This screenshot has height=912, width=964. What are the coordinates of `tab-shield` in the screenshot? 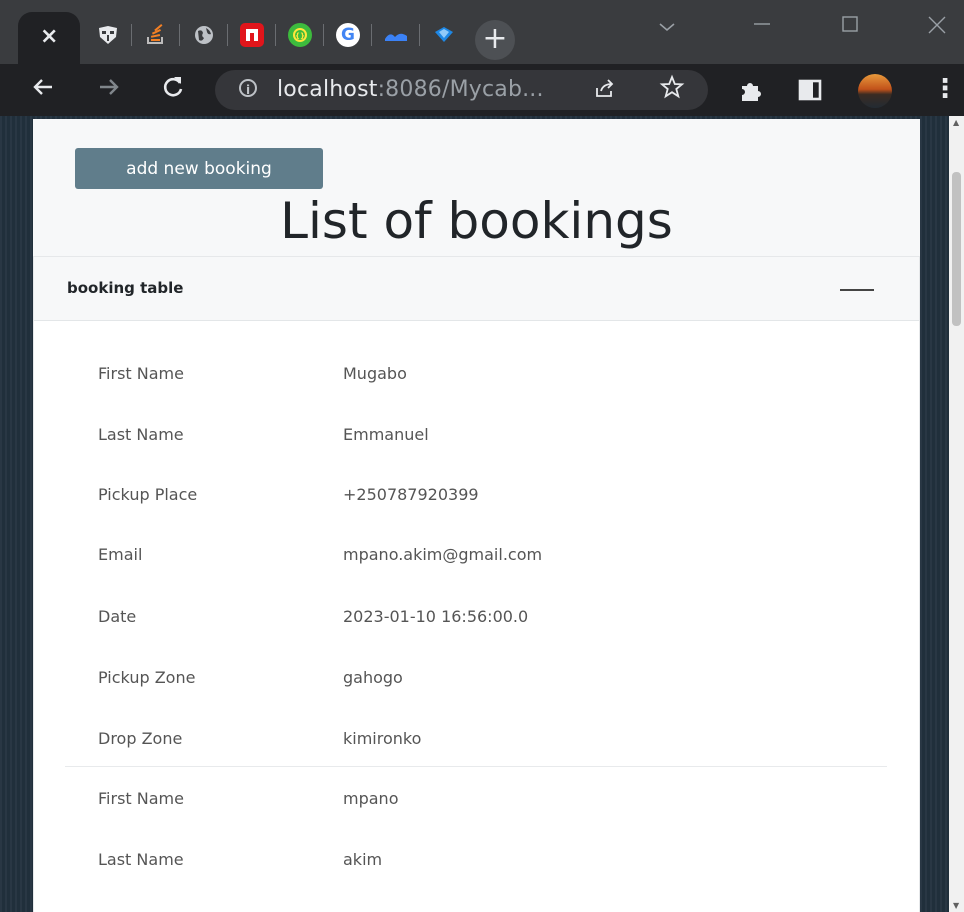 It's located at (444, 36).